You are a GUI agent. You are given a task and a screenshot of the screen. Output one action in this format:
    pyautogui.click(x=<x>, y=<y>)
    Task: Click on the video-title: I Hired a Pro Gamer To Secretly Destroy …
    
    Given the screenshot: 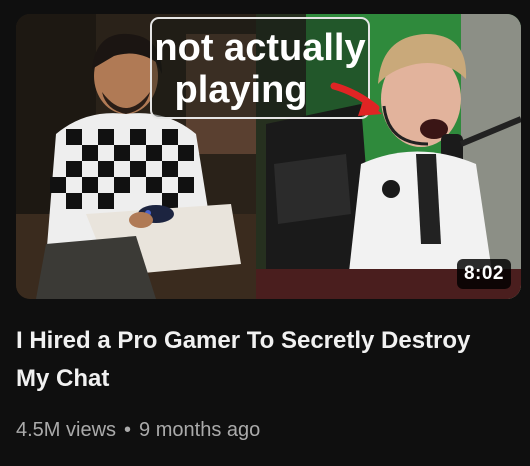 What is the action you would take?
    pyautogui.click(x=256, y=360)
    